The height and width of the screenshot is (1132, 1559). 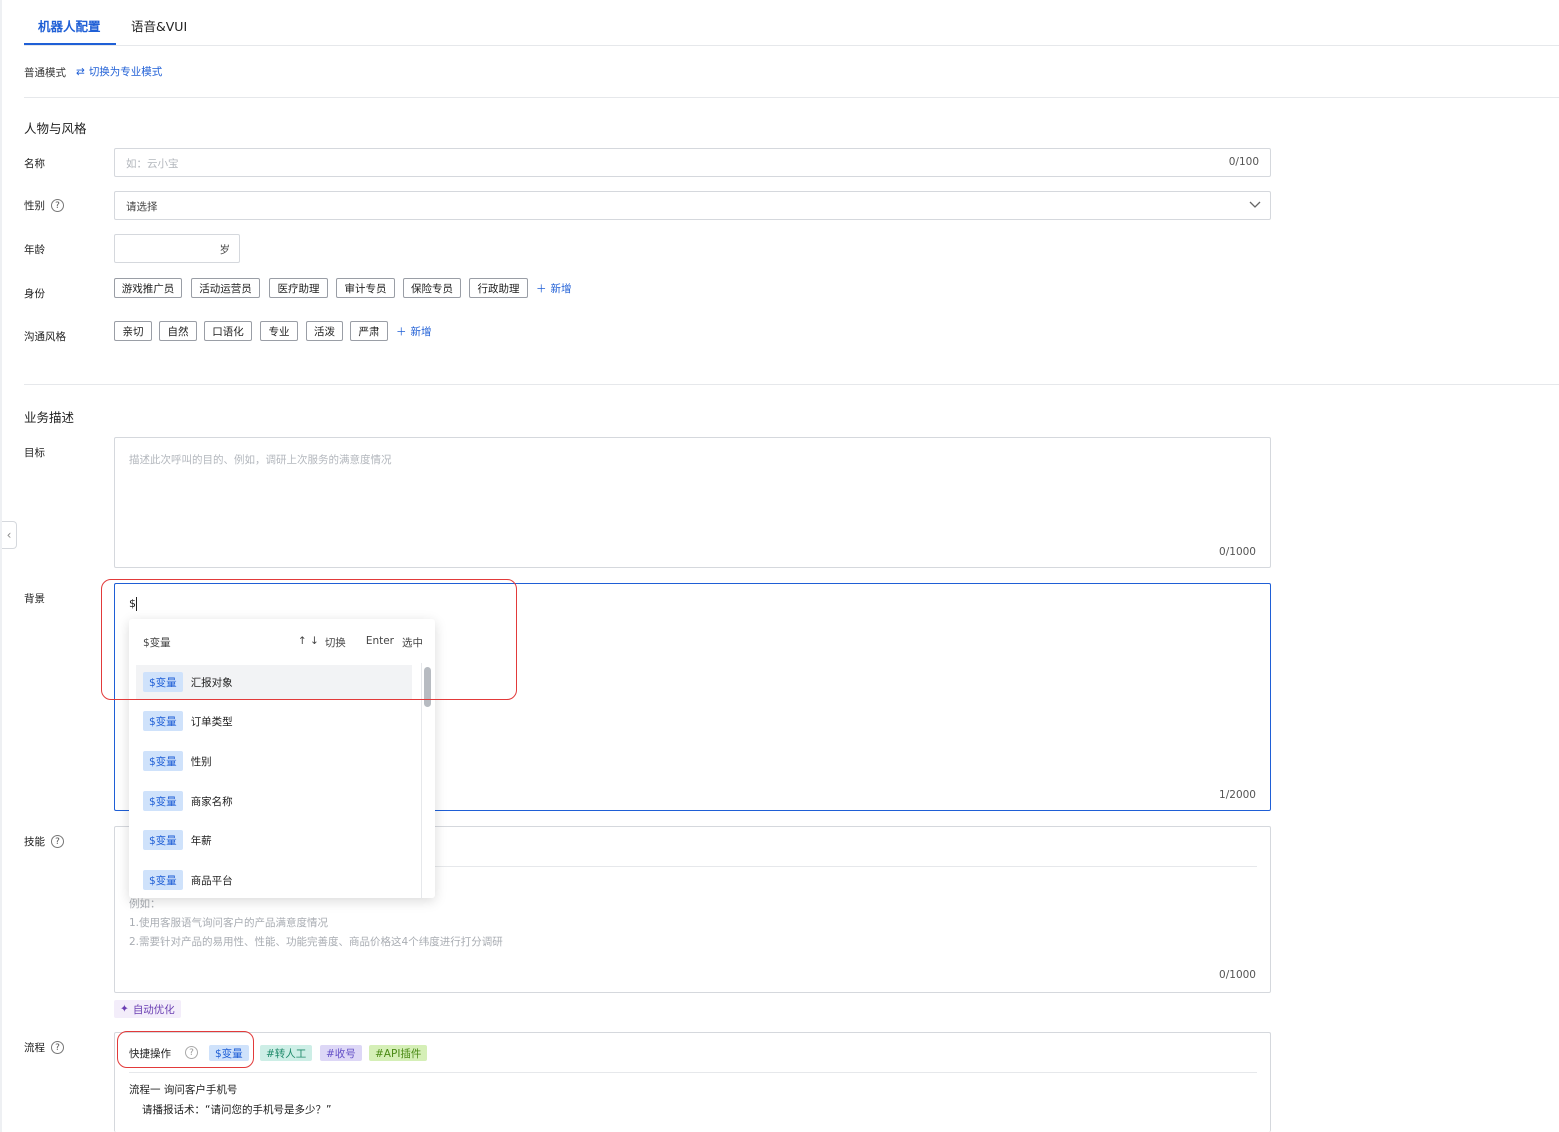 I want to click on flow-line-1: 流程一 询问客户手机号, so click(x=183, y=1090).